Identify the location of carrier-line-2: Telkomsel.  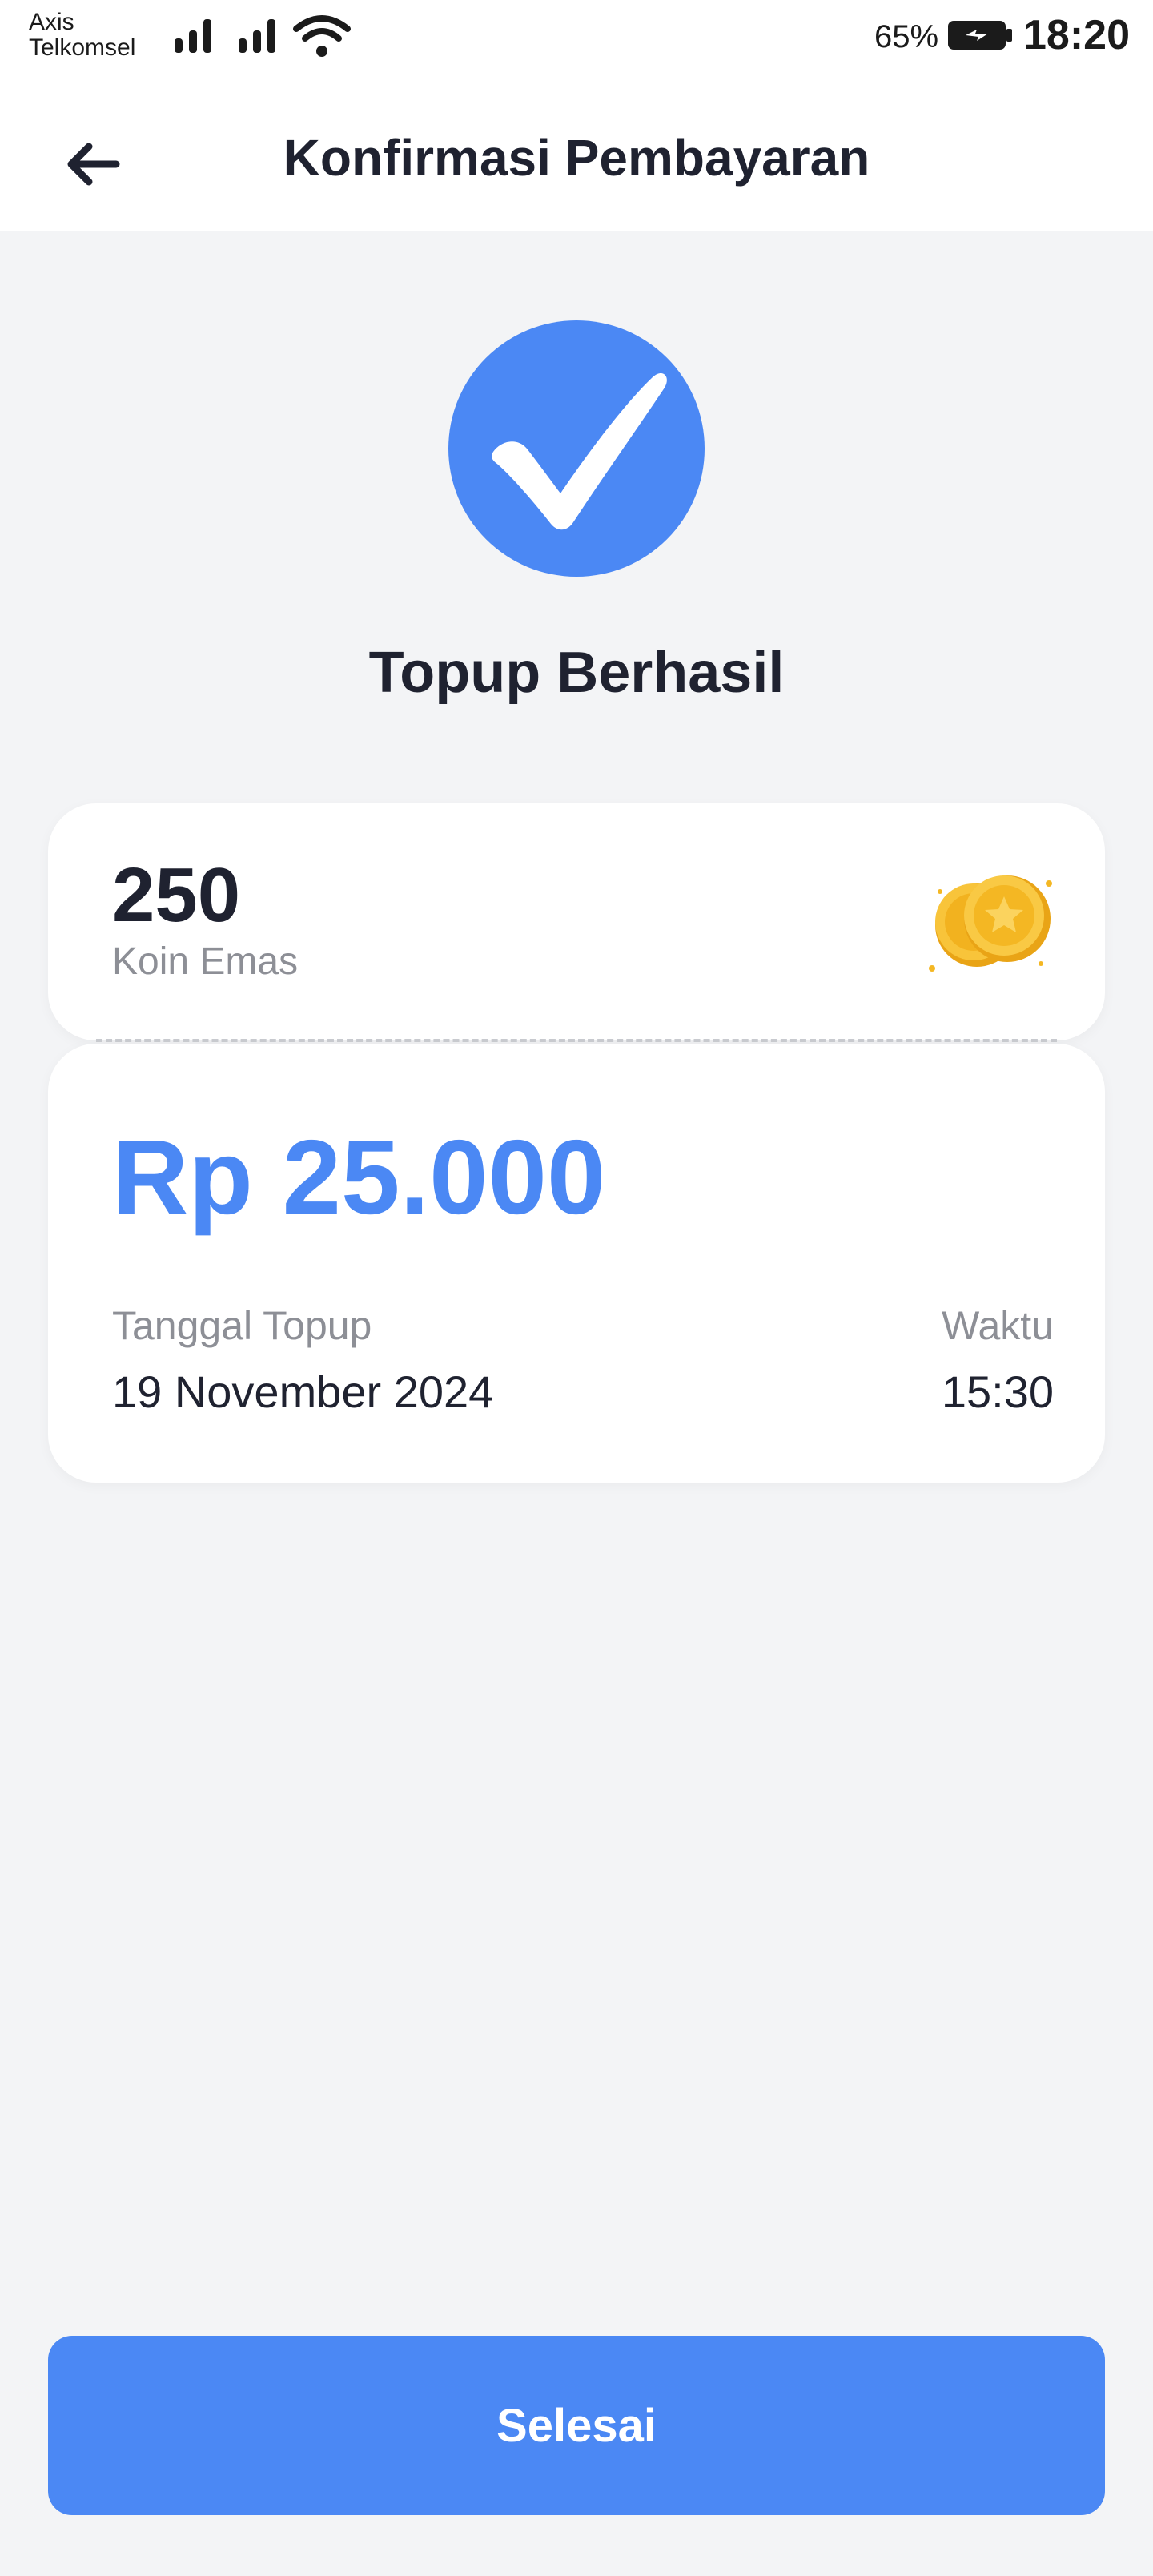
(82, 48).